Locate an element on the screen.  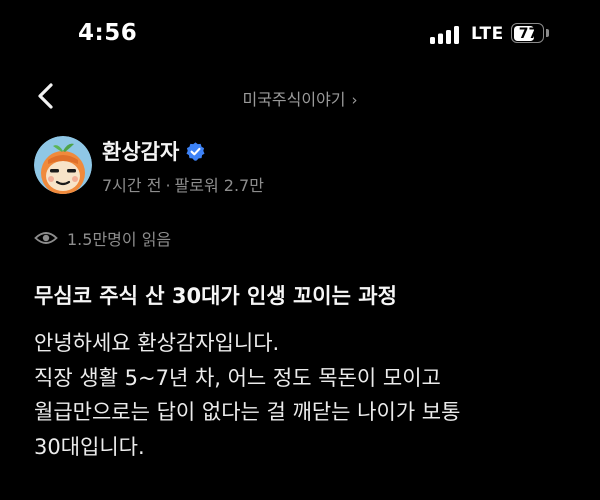
author-name: 환상감자 is located at coordinates (140, 151).